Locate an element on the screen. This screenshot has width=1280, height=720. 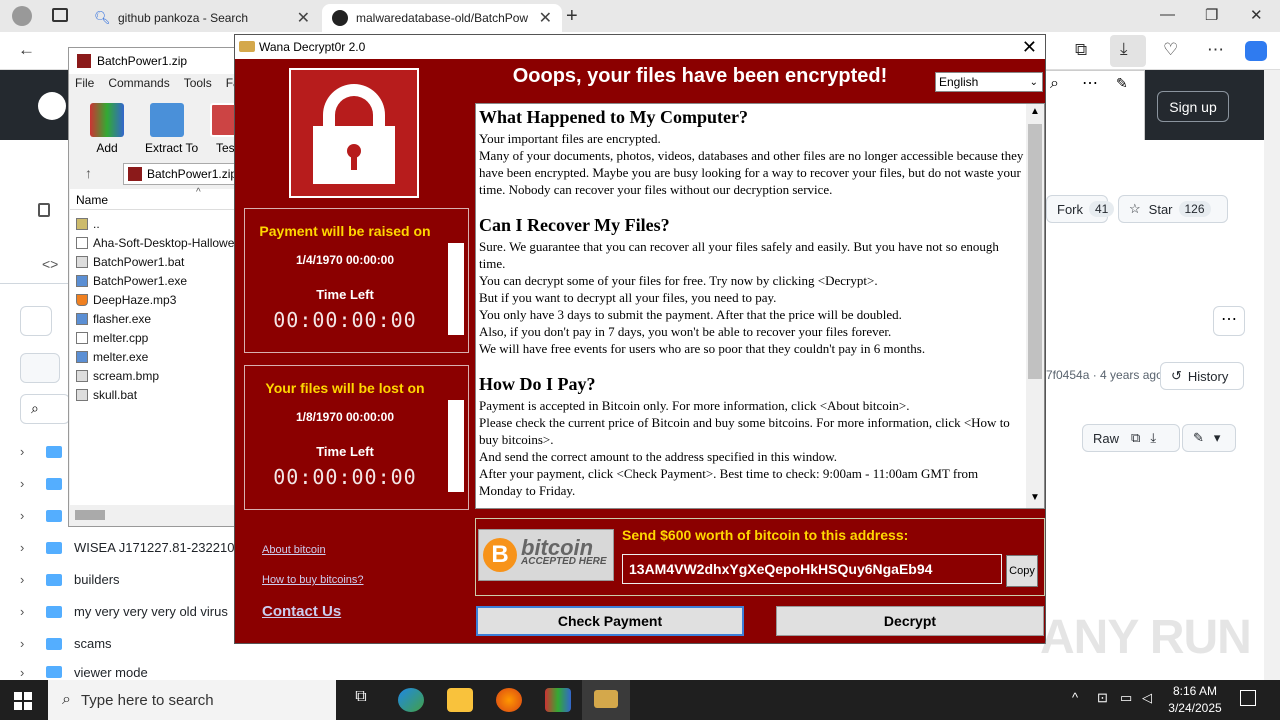
about-bitcoin-link: About bitcoin is located at coordinates (294, 550).